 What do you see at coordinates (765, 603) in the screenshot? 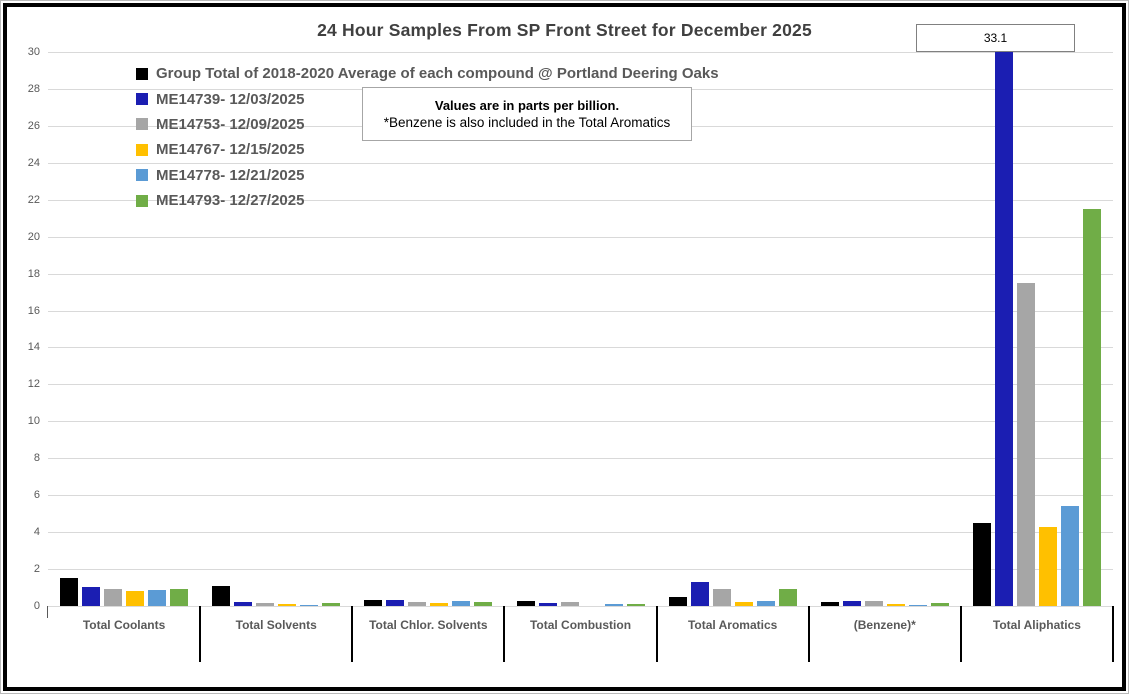
I see `bar-me14778--cat4` at bounding box center [765, 603].